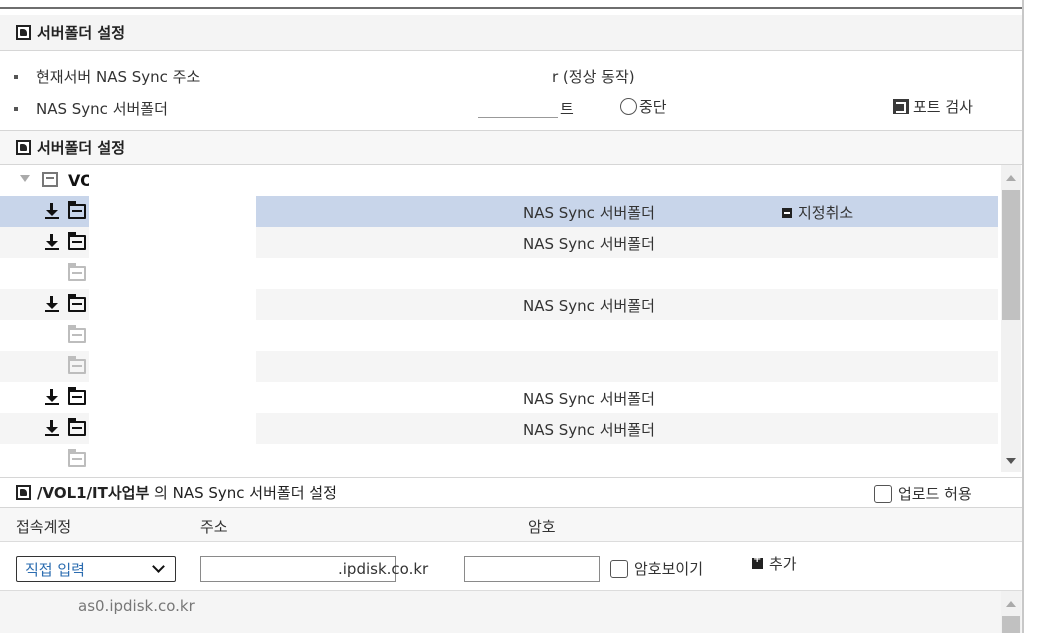 The height and width of the screenshot is (633, 1044). I want to click on upload-allow-option: 업로드 허용, so click(923, 493).